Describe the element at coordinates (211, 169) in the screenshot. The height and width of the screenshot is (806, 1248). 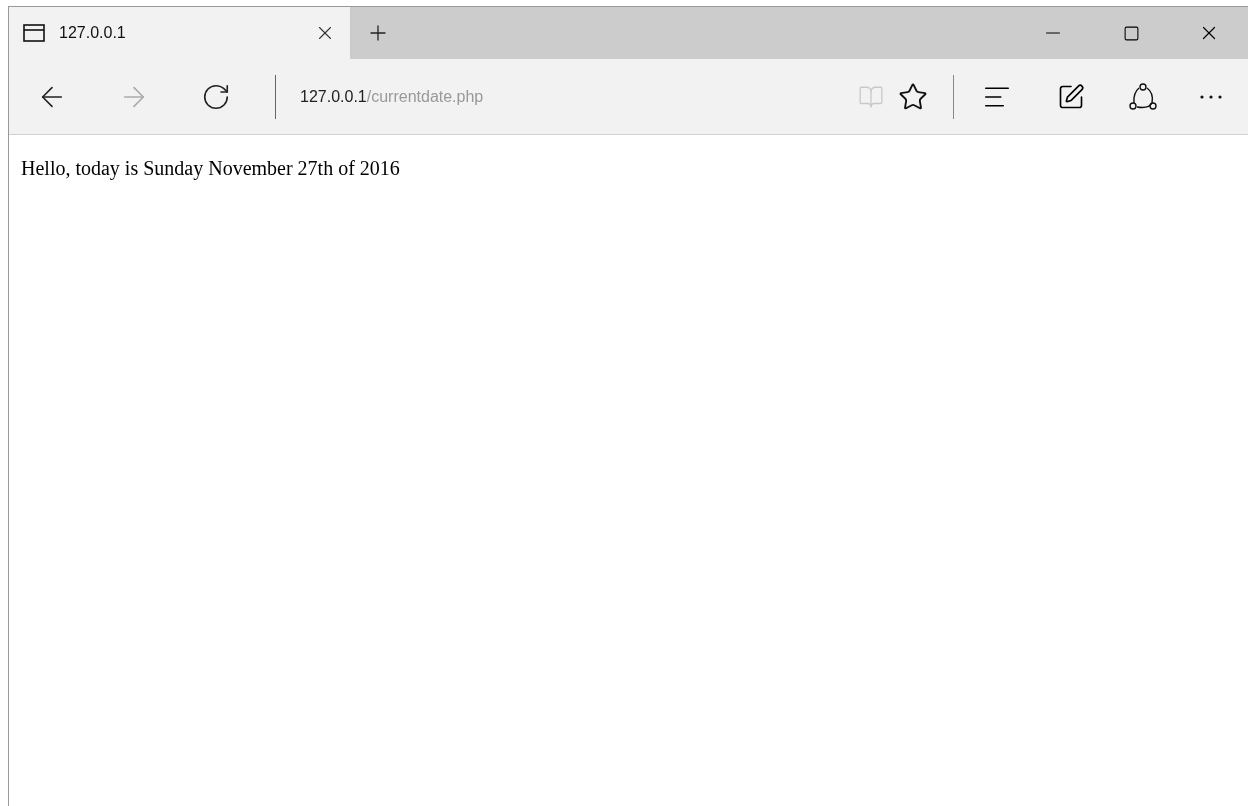
I see `page-text: Hello, today is Sunday November 27th of 2016` at that location.